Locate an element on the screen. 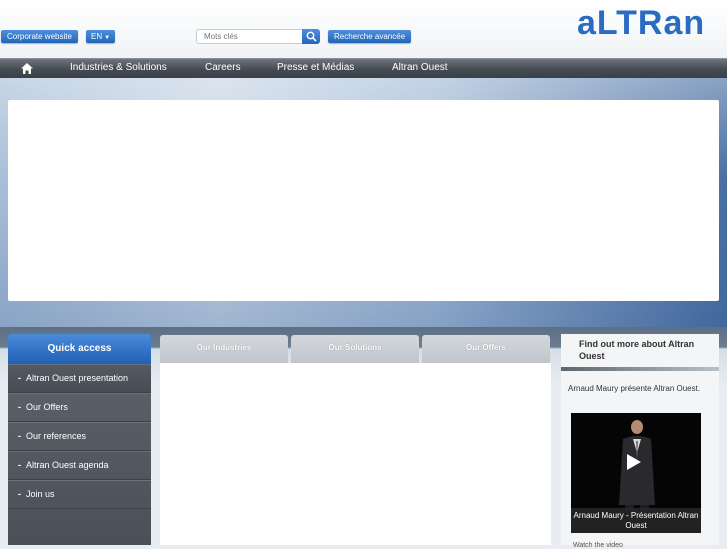 Image resolution: width=727 pixels, height=549 pixels. quick-access-item-agenda: - Altran Ouest agenda is located at coordinates (79, 465).